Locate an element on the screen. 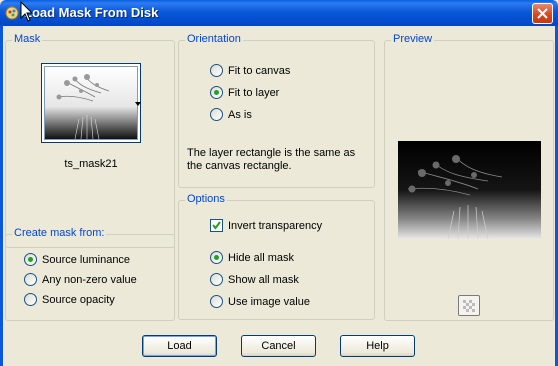 This screenshot has height=366, width=558. radio-fit-to-layer: Fit to layer is located at coordinates (244, 92).